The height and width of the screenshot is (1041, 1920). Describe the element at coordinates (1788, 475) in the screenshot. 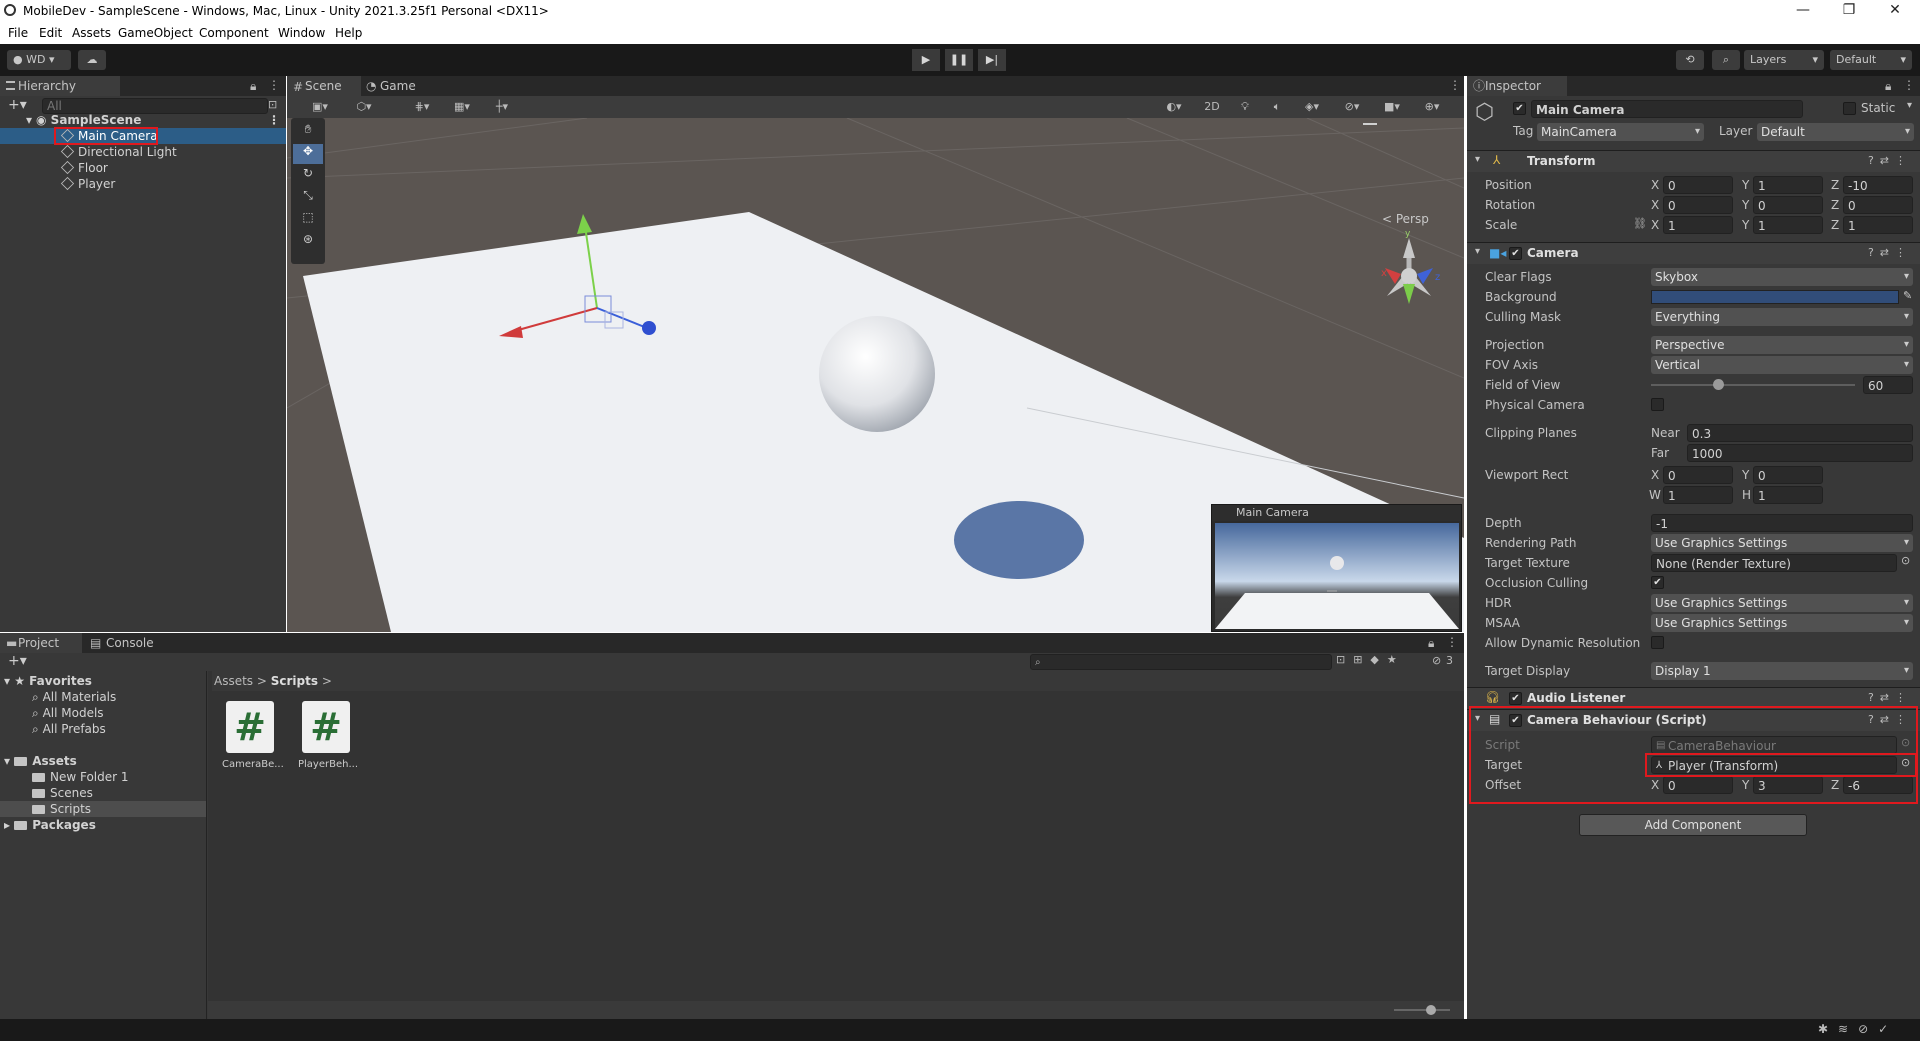

I see `viewport-y-field: 0` at that location.